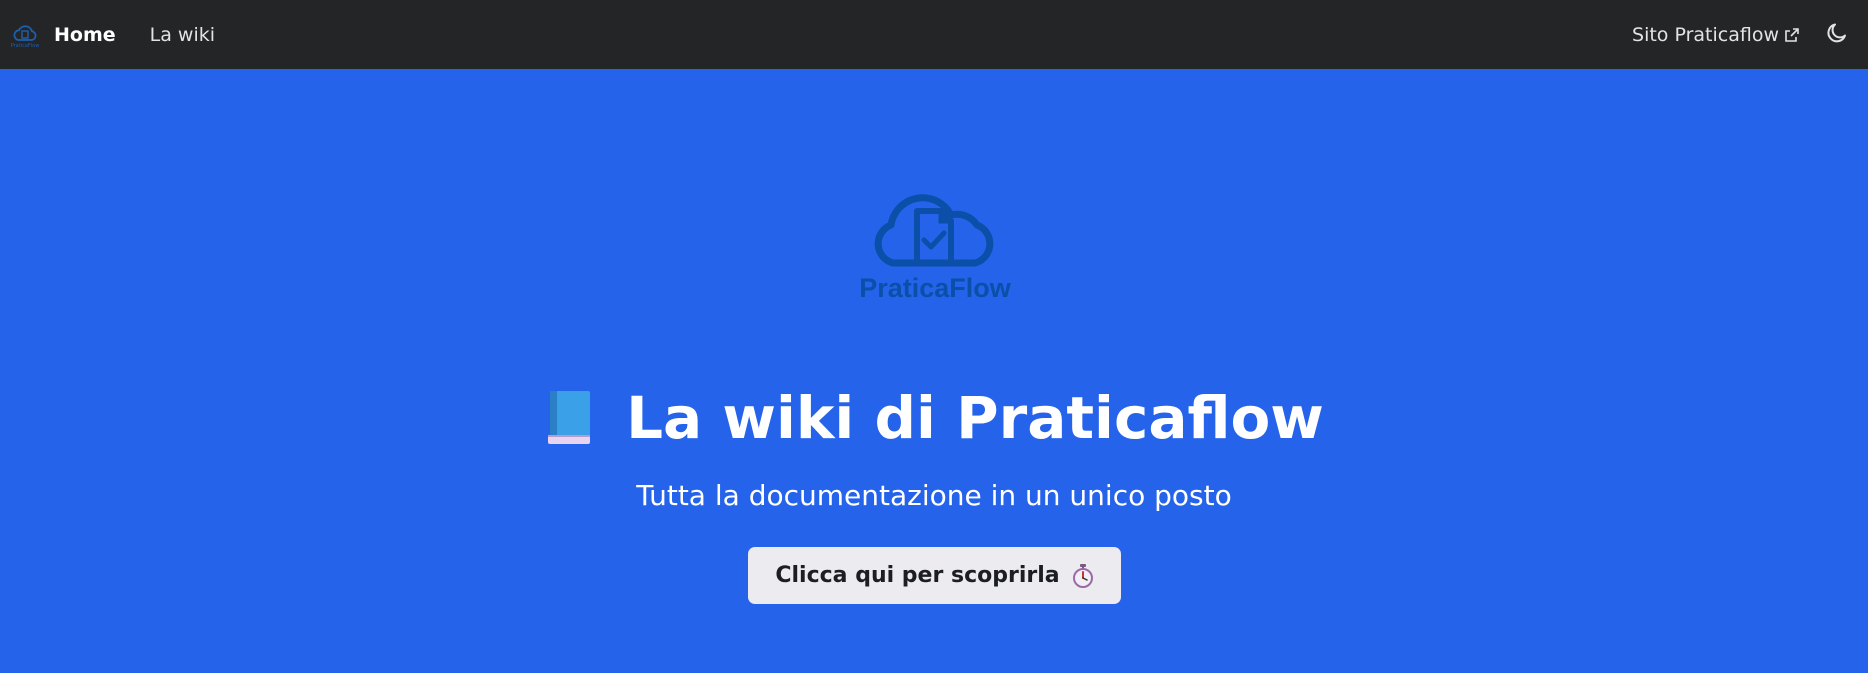  Describe the element at coordinates (917, 575) in the screenshot. I see `cta-label: Clicca qui per scoprirla` at that location.